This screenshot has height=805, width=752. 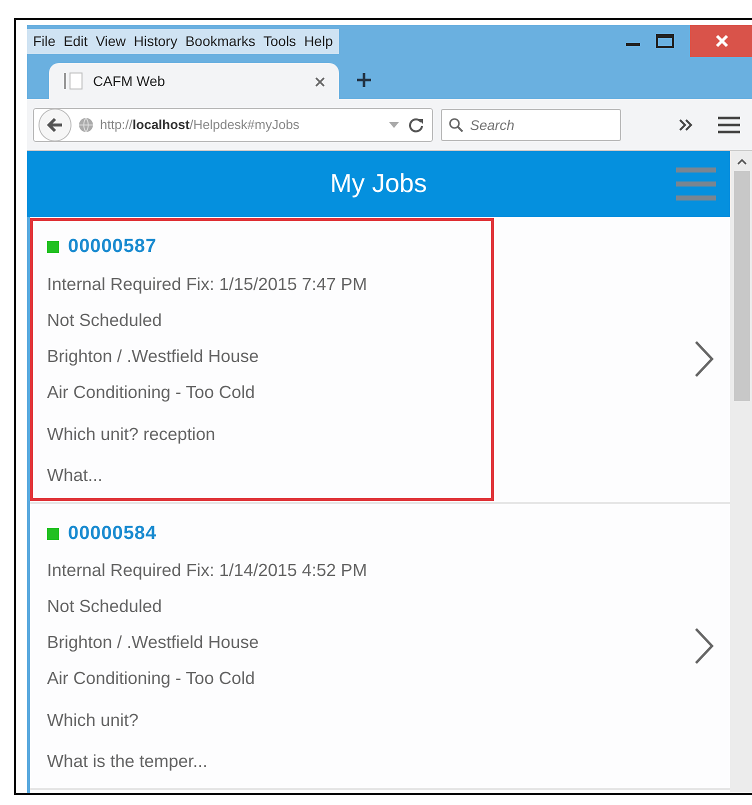 I want to click on menu-item: Edit, so click(x=76, y=41).